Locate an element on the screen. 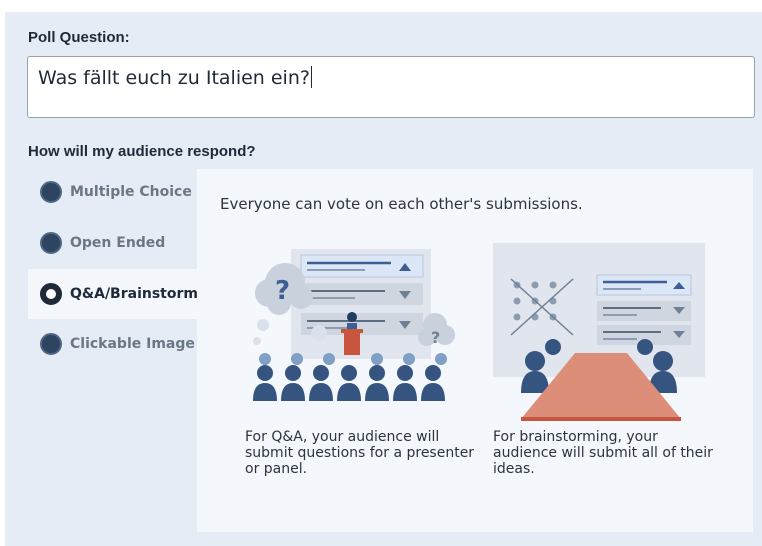 This screenshot has width=762, height=546. option-multiple-choice: Multiple Choice is located at coordinates (112, 192).